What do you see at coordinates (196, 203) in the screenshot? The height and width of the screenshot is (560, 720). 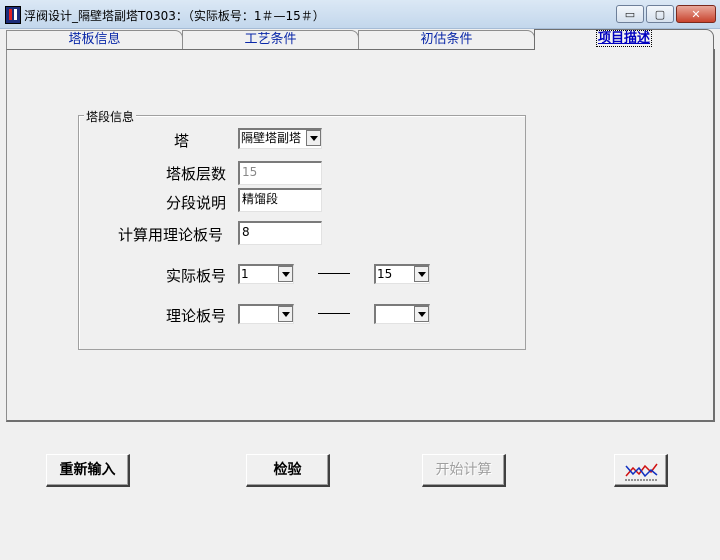 I see `segment-desc-label: 分段说明` at bounding box center [196, 203].